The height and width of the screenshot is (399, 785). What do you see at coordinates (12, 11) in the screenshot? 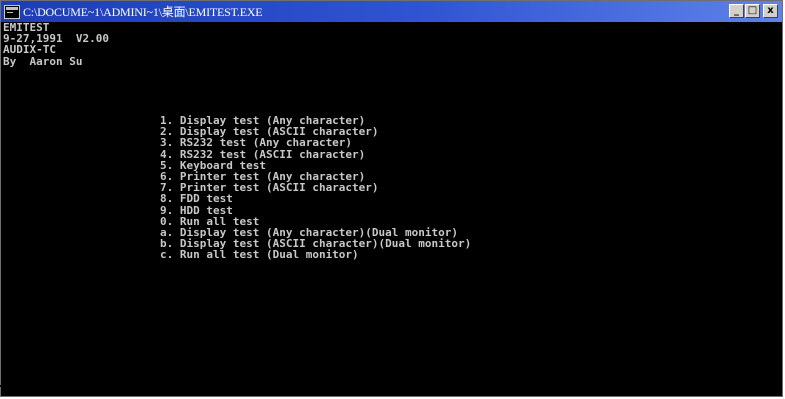
I see `console-window-icon` at bounding box center [12, 11].